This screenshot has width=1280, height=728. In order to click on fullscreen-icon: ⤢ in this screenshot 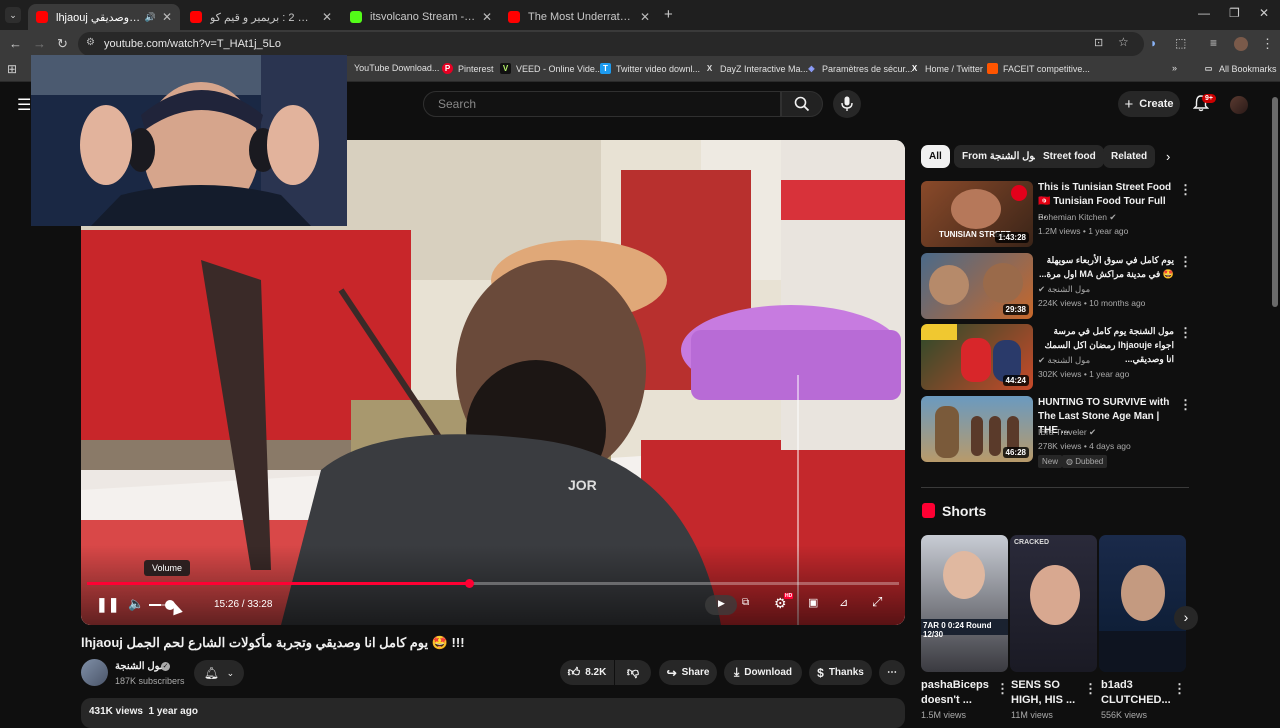, I will do `click(877, 602)`.